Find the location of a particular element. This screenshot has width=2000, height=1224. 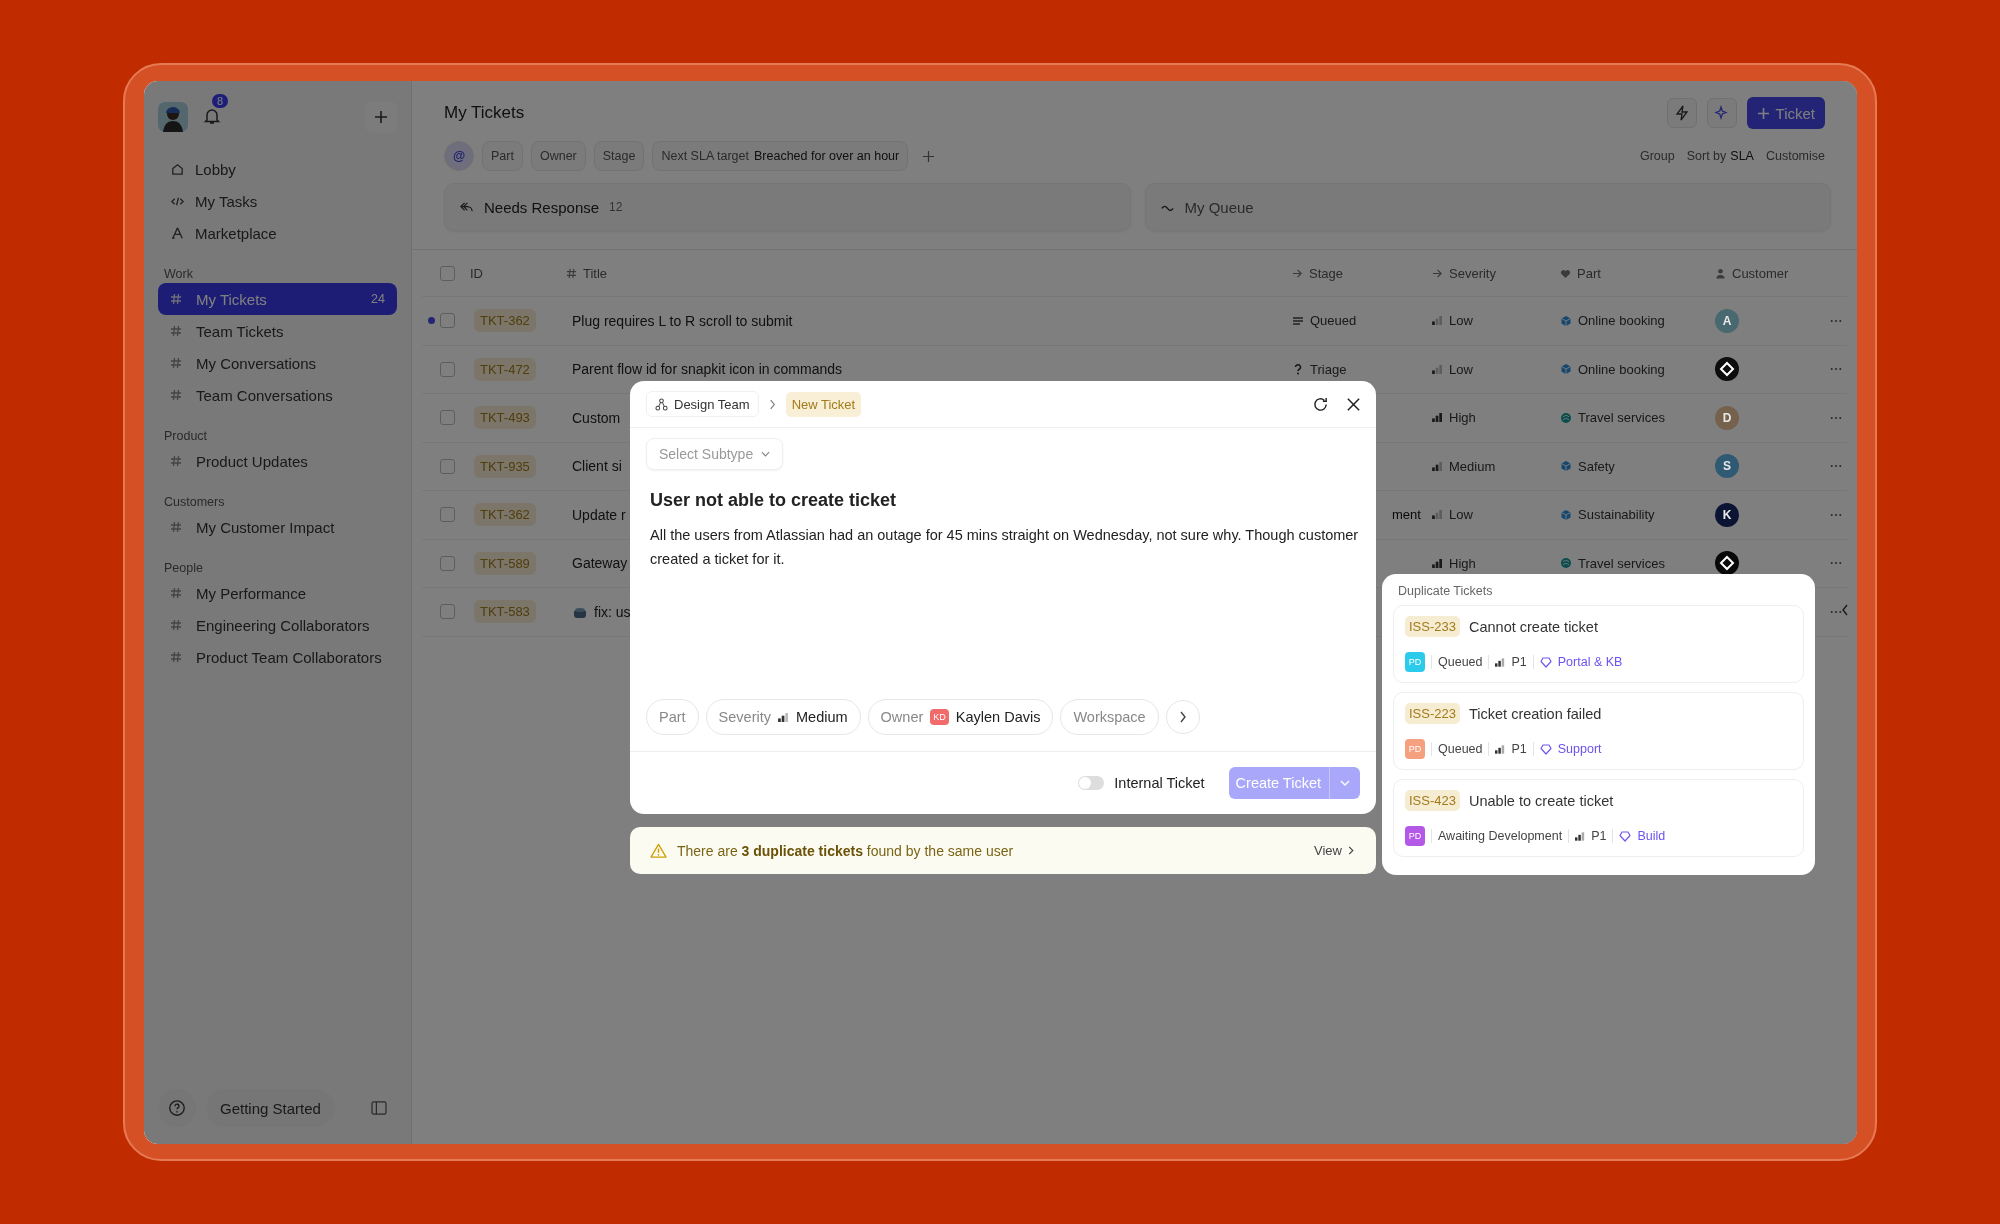

sidebar-item: My Customer Impact is located at coordinates (277, 527).